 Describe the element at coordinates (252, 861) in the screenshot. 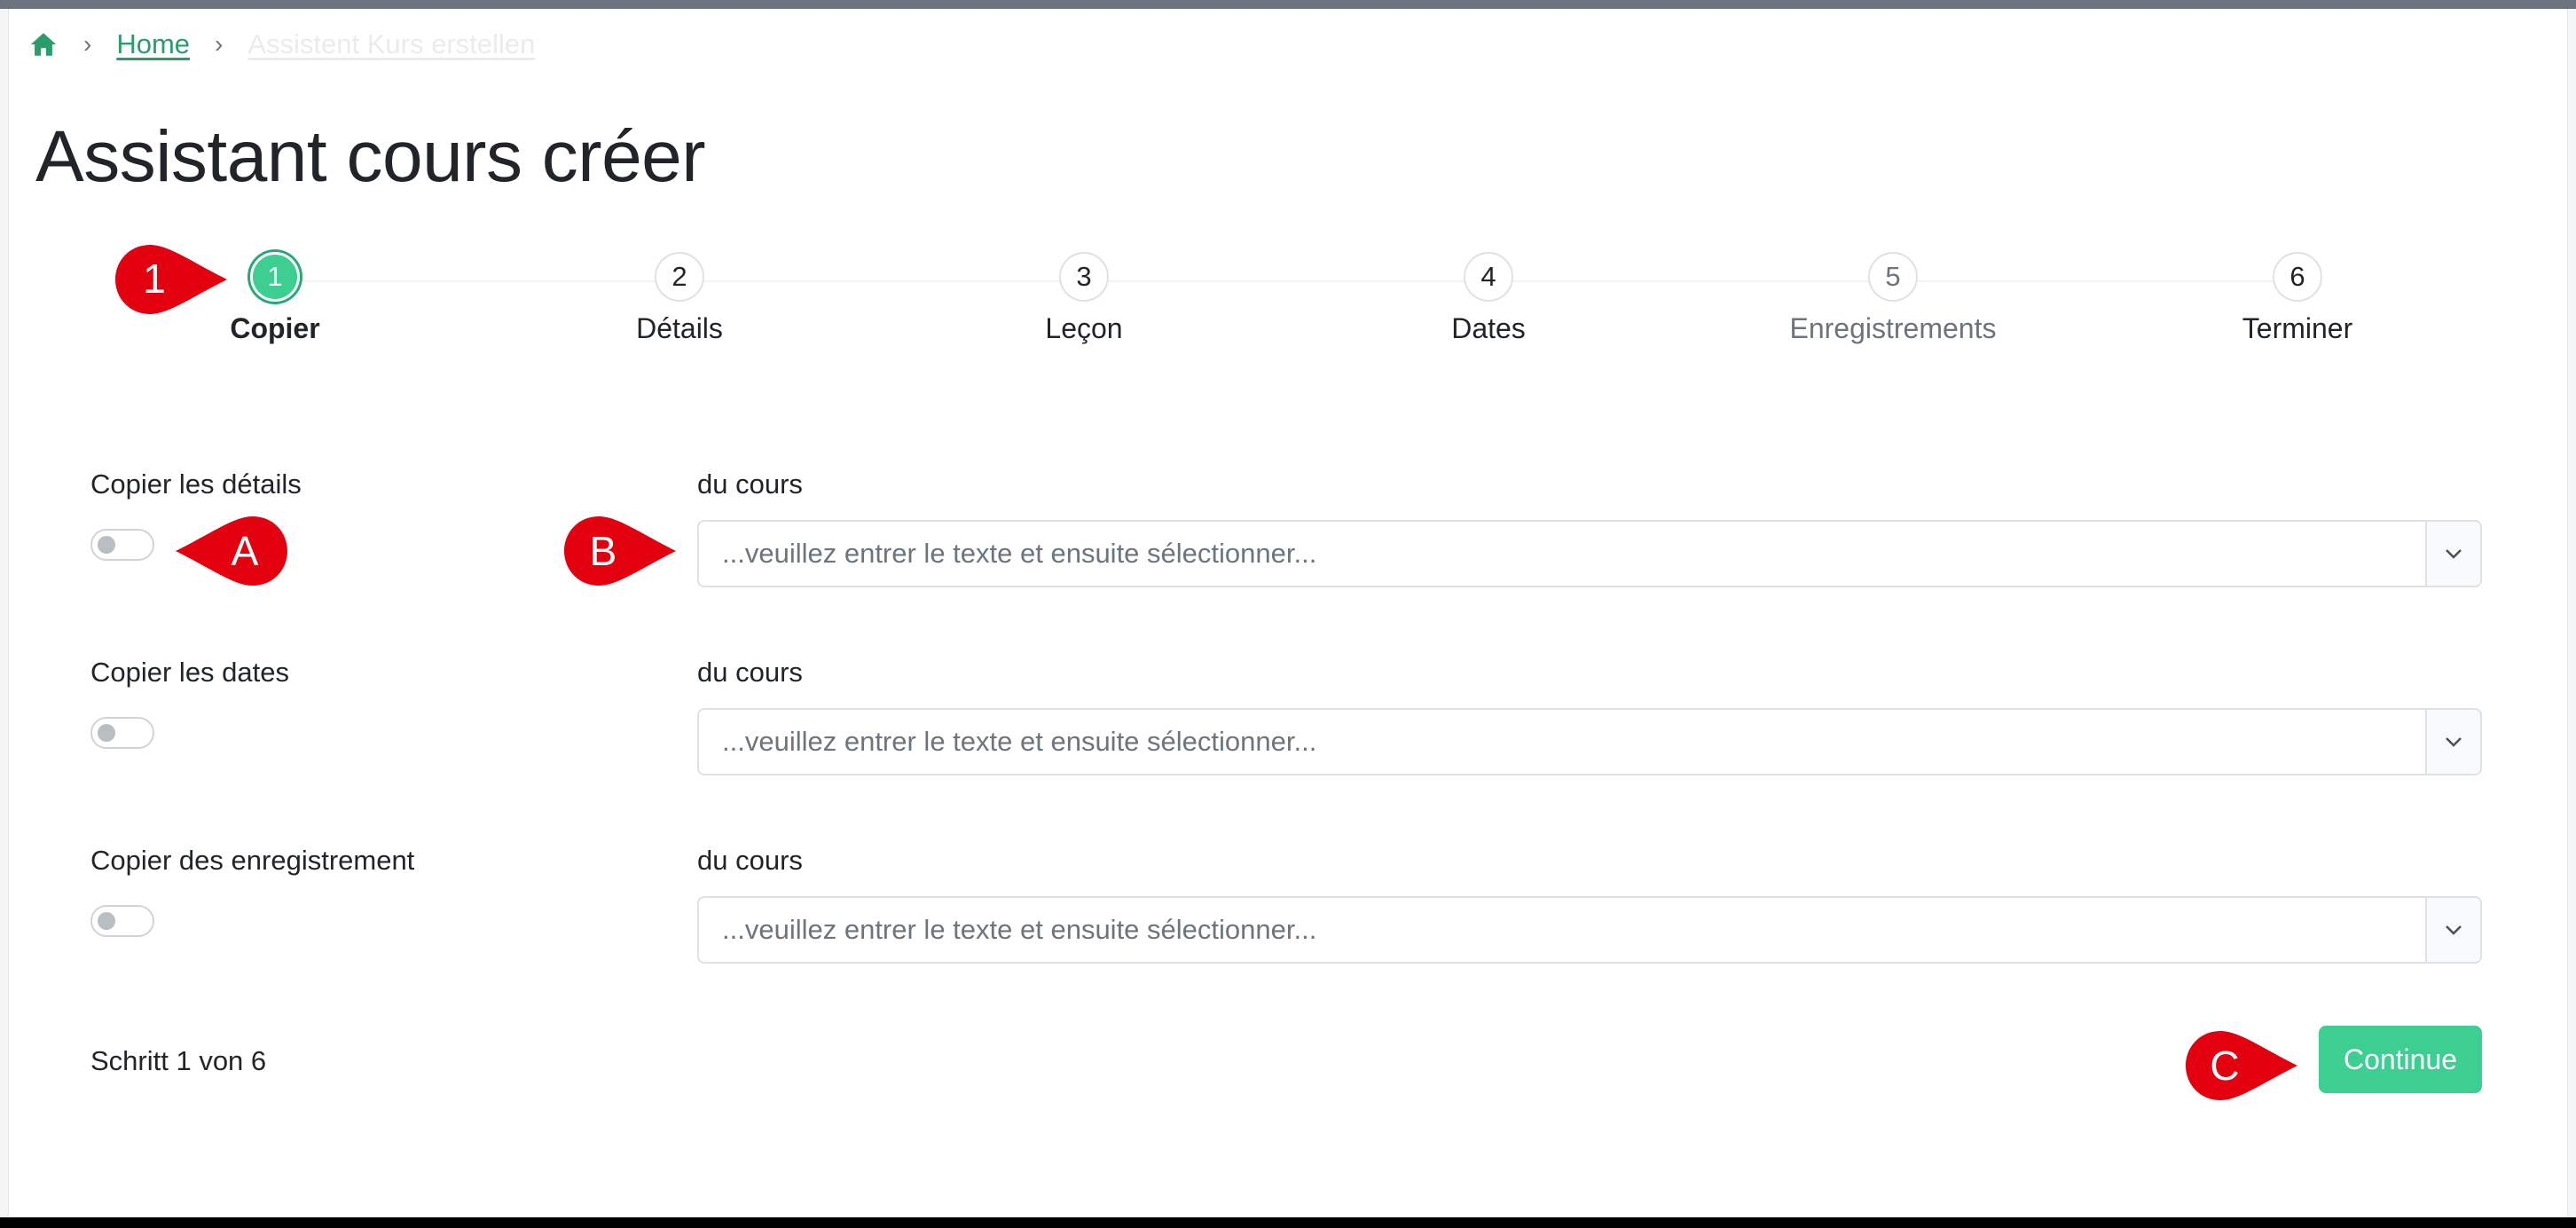

I see `copy-records-label: Copier des enregistrement` at that location.